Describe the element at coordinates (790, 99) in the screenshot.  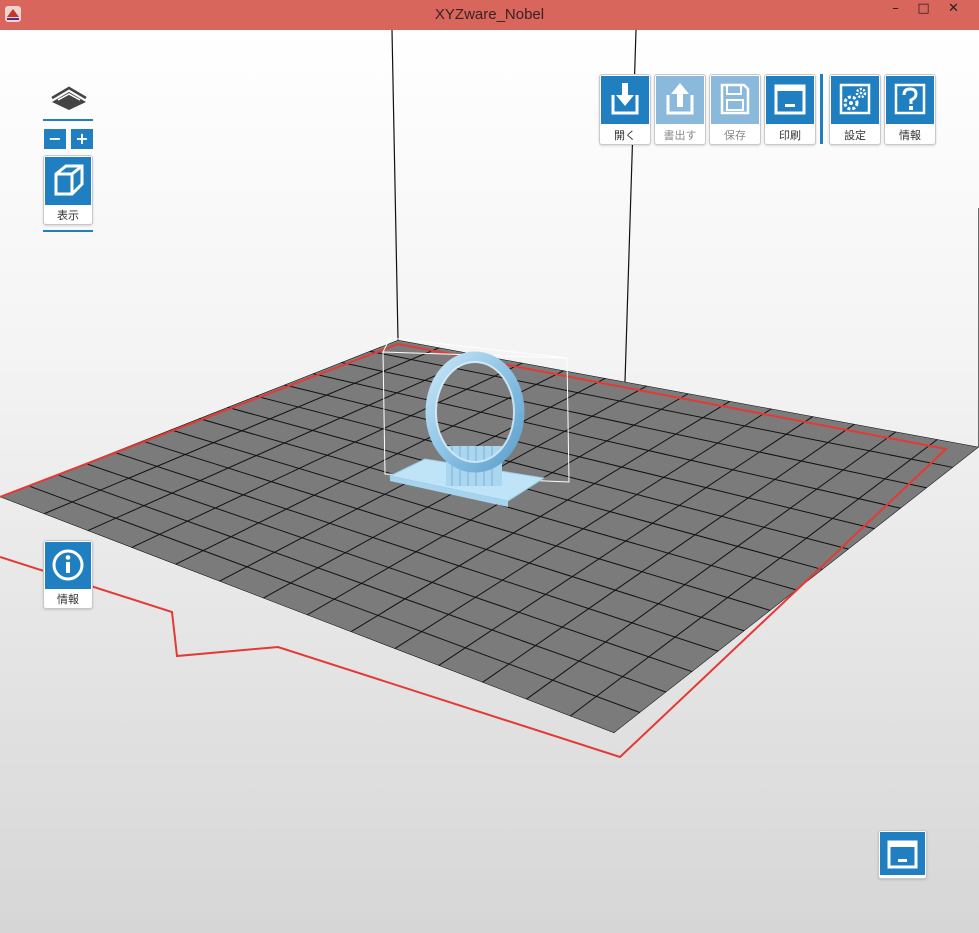
I see `print-icon` at that location.